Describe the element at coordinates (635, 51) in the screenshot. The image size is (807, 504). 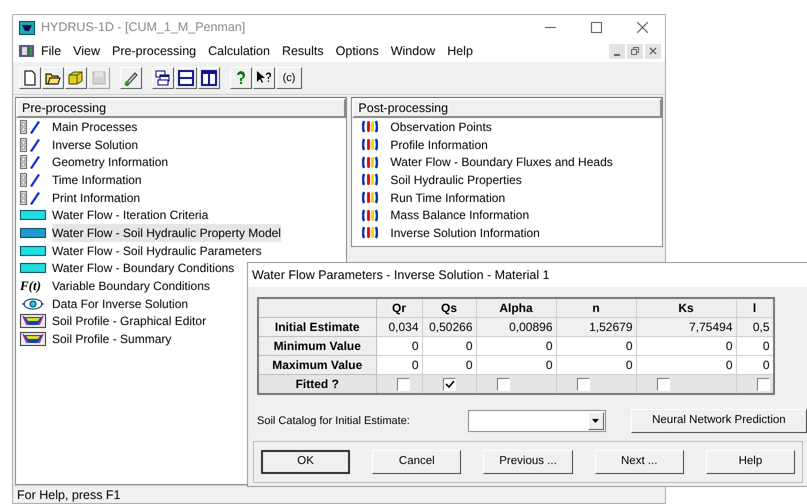
I see `mdi-restore-button` at that location.